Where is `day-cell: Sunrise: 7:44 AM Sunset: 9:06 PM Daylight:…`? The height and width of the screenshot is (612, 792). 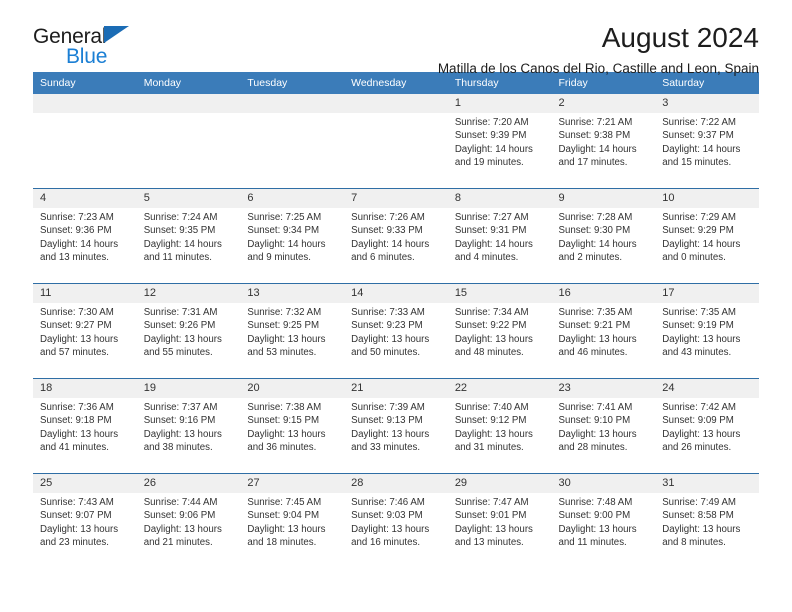 day-cell: Sunrise: 7:44 AM Sunset: 9:06 PM Daylight:… is located at coordinates (188, 530).